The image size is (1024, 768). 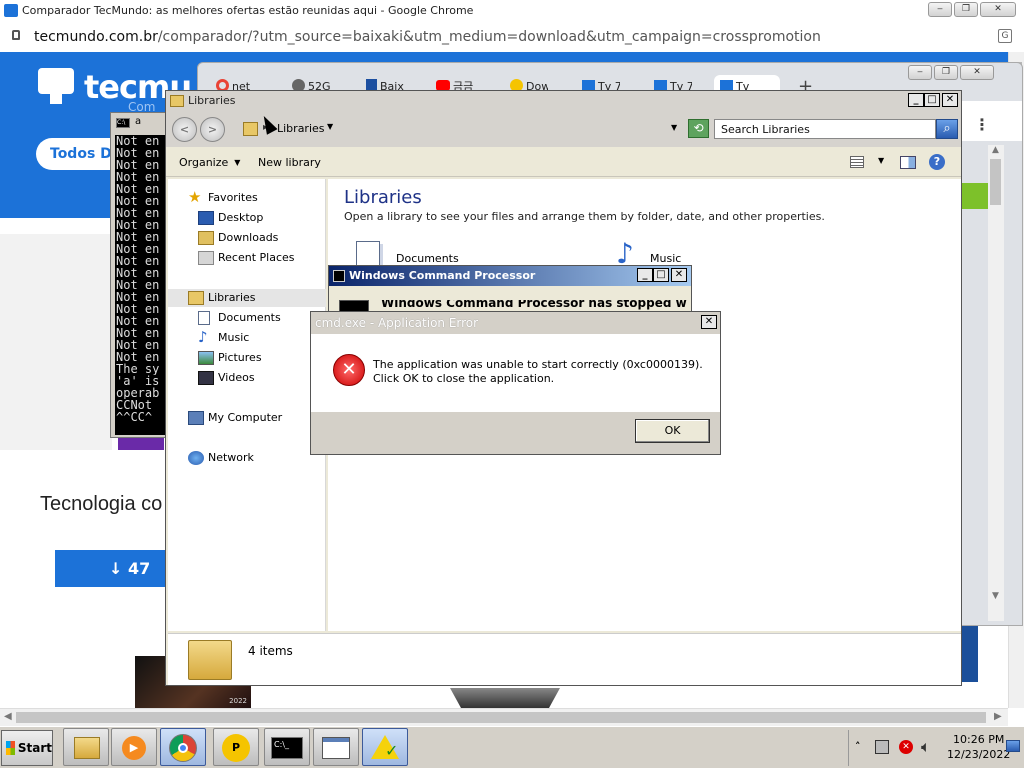 What do you see at coordinates (442, 275) in the screenshot?
I see `wcp-title: Windows Command Processor` at bounding box center [442, 275].